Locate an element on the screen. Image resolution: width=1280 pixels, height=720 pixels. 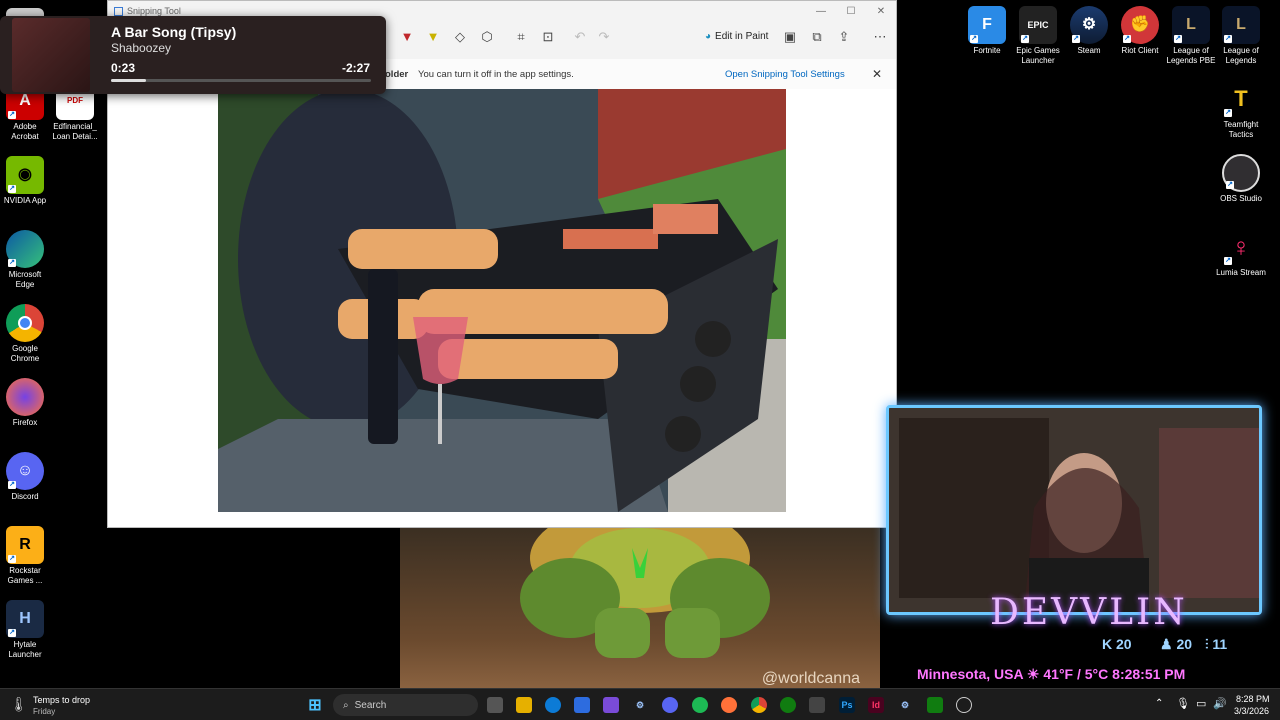
clock-time: 8:28 PM is located at coordinates (1253, 699).